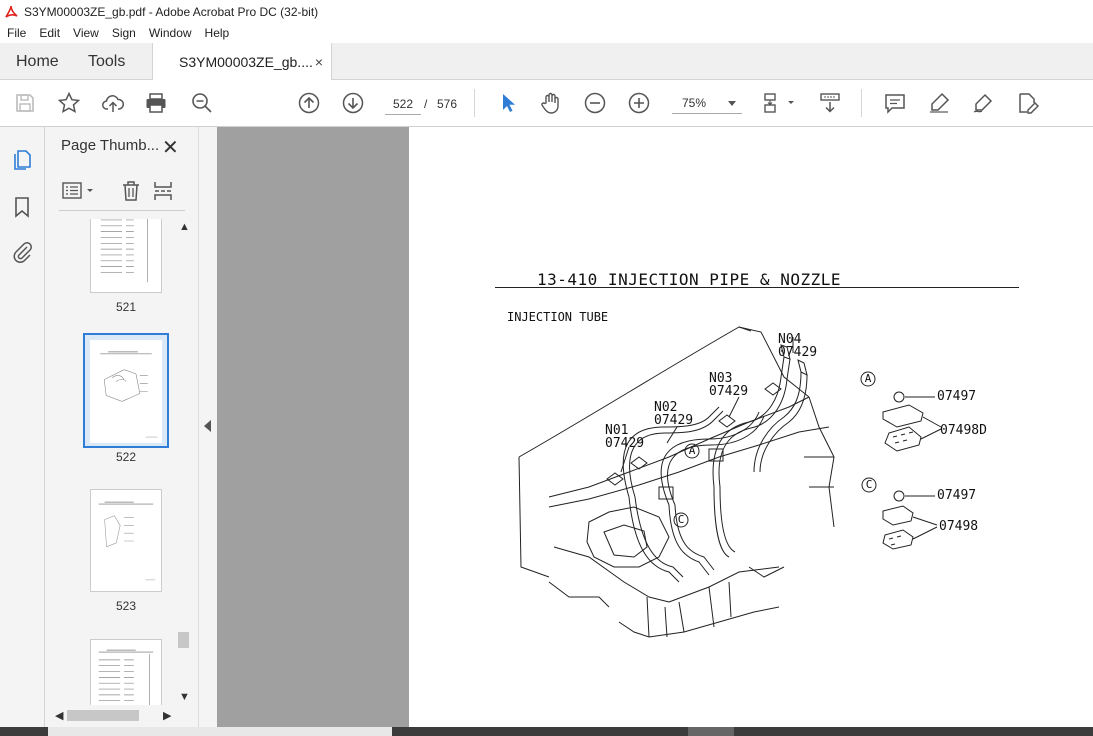 The height and width of the screenshot is (736, 1093). What do you see at coordinates (546, 33) in the screenshot?
I see `menu-bar: File Edit View Sign Window Help` at bounding box center [546, 33].